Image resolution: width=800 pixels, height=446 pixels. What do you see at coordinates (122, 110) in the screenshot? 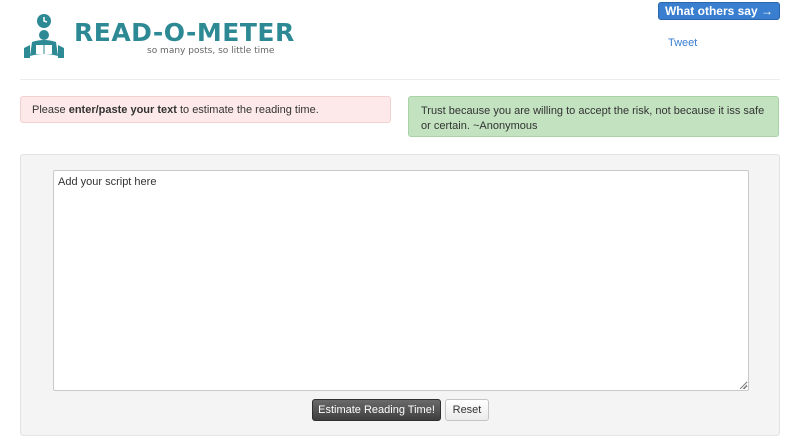
I see `instruction-bold: enter/paste your text` at bounding box center [122, 110].